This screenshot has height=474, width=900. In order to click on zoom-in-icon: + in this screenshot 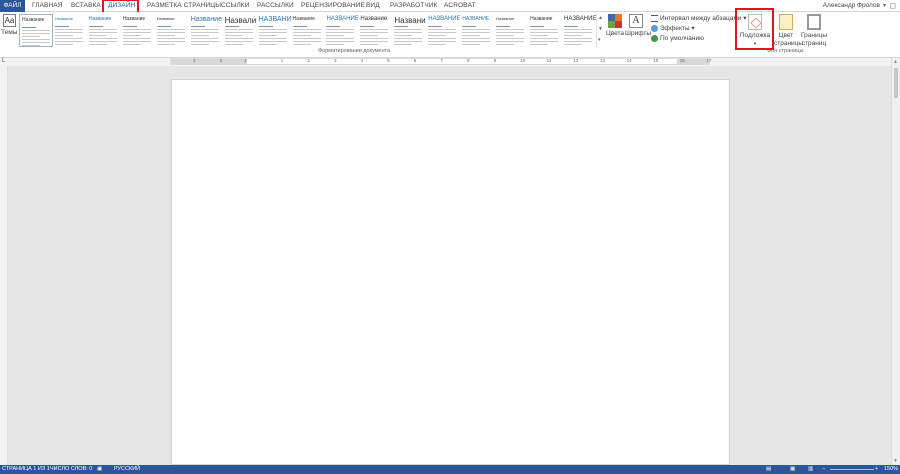, I will do `click(876, 469)`.